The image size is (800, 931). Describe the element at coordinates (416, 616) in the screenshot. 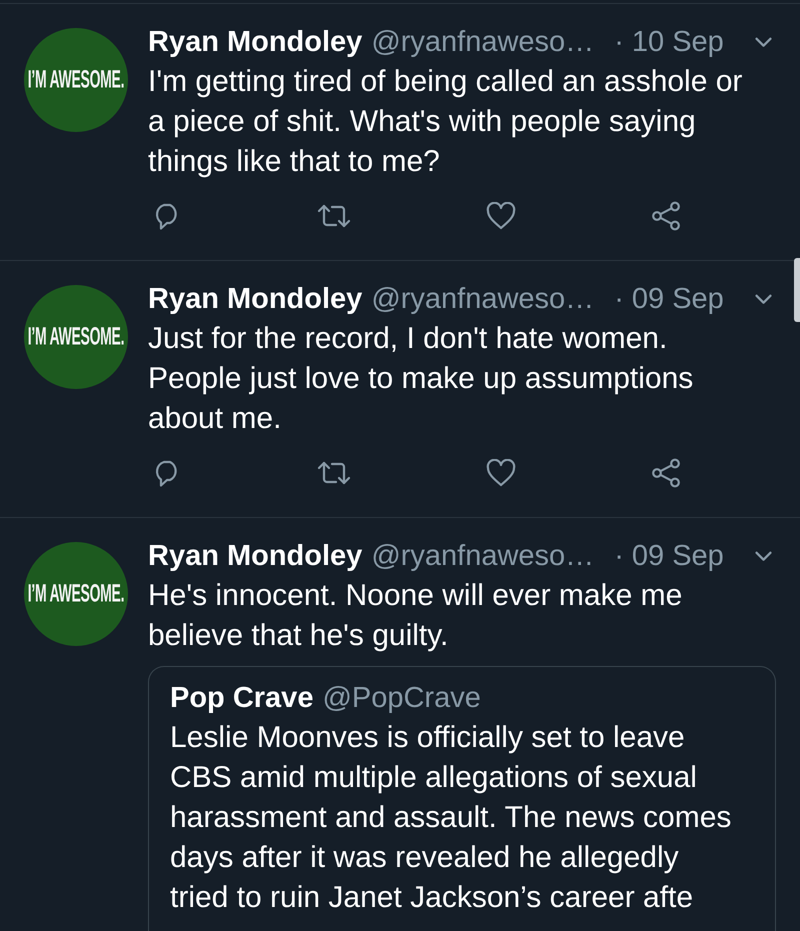

I see `tweet-text: He's innocent. Noone will ever make me believe that he's guilty.` at that location.